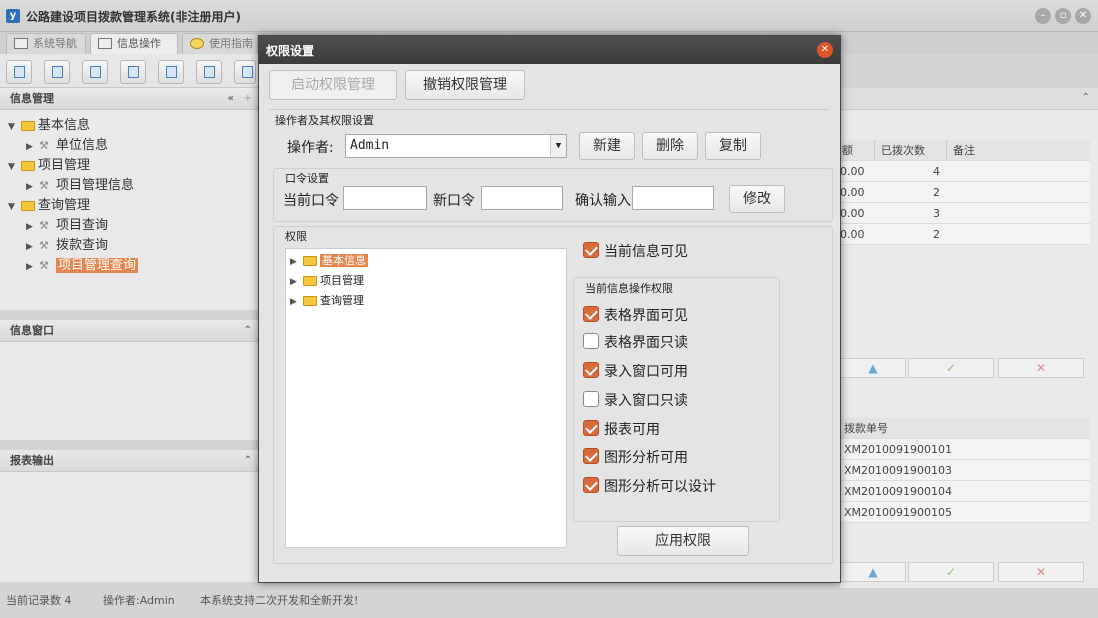 This screenshot has height=618, width=1098. Describe the element at coordinates (133, 246) in the screenshot. I see `tree-item-funding-query: ▶ ⚒ 拨款查询` at that location.